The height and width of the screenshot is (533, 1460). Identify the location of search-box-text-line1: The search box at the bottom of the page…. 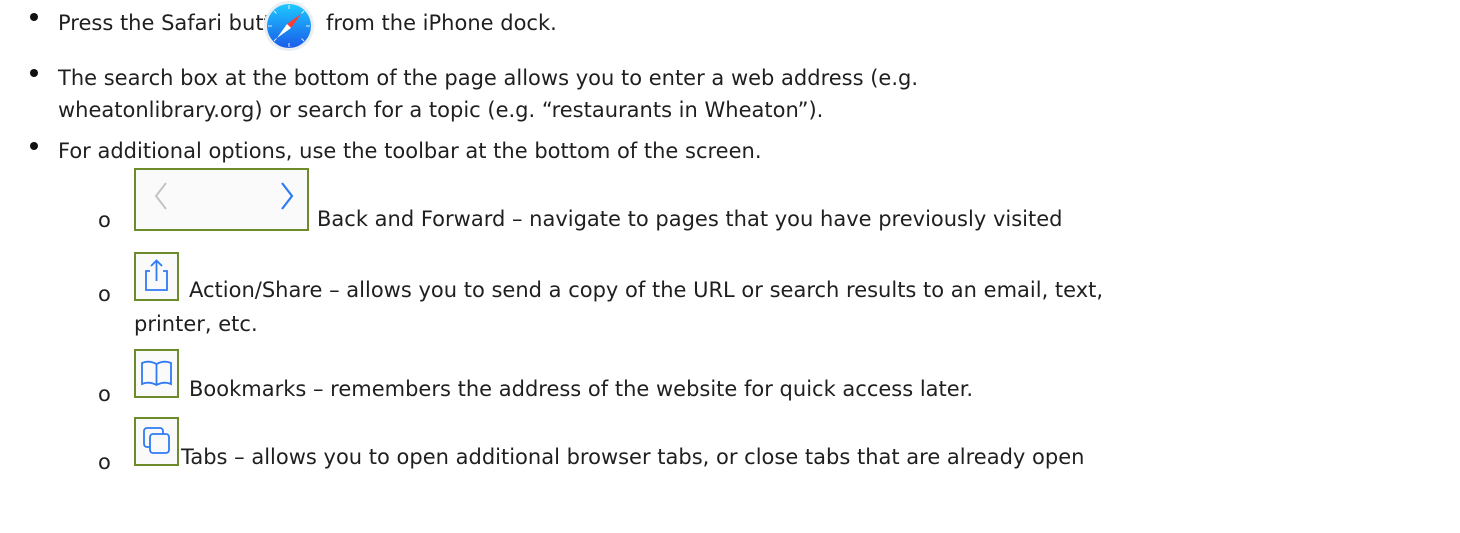
(488, 78).